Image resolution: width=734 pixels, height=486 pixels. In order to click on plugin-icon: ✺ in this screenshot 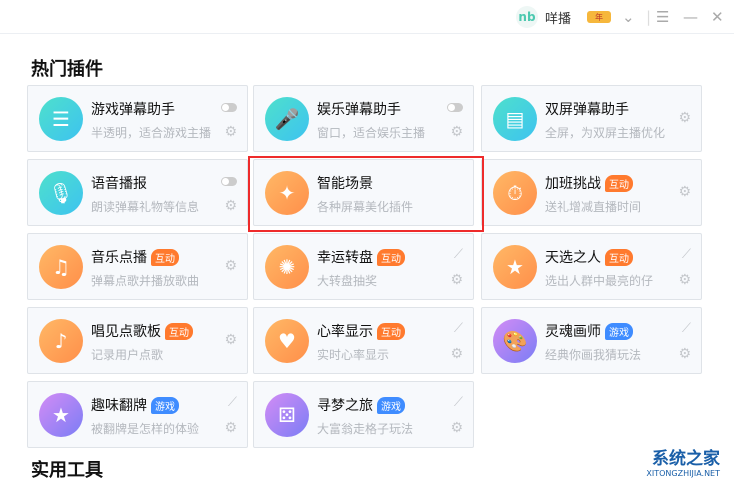, I will do `click(287, 267)`.